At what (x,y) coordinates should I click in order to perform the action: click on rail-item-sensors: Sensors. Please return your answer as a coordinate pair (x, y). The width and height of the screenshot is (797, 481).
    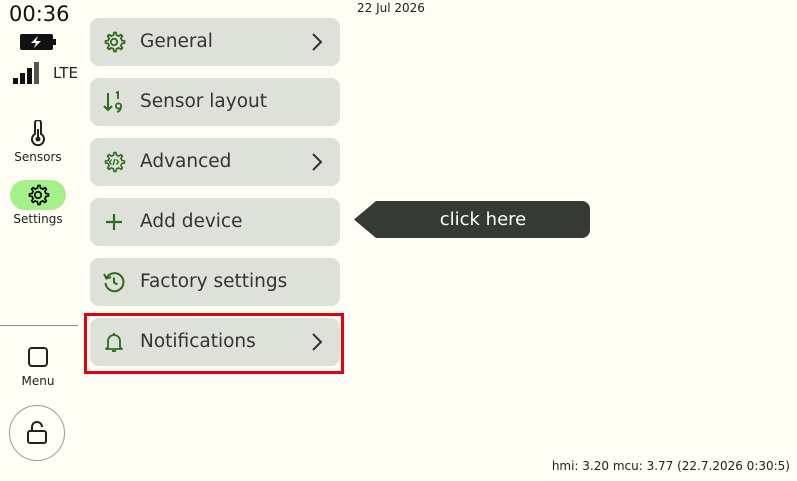
    Looking at the image, I should click on (38, 141).